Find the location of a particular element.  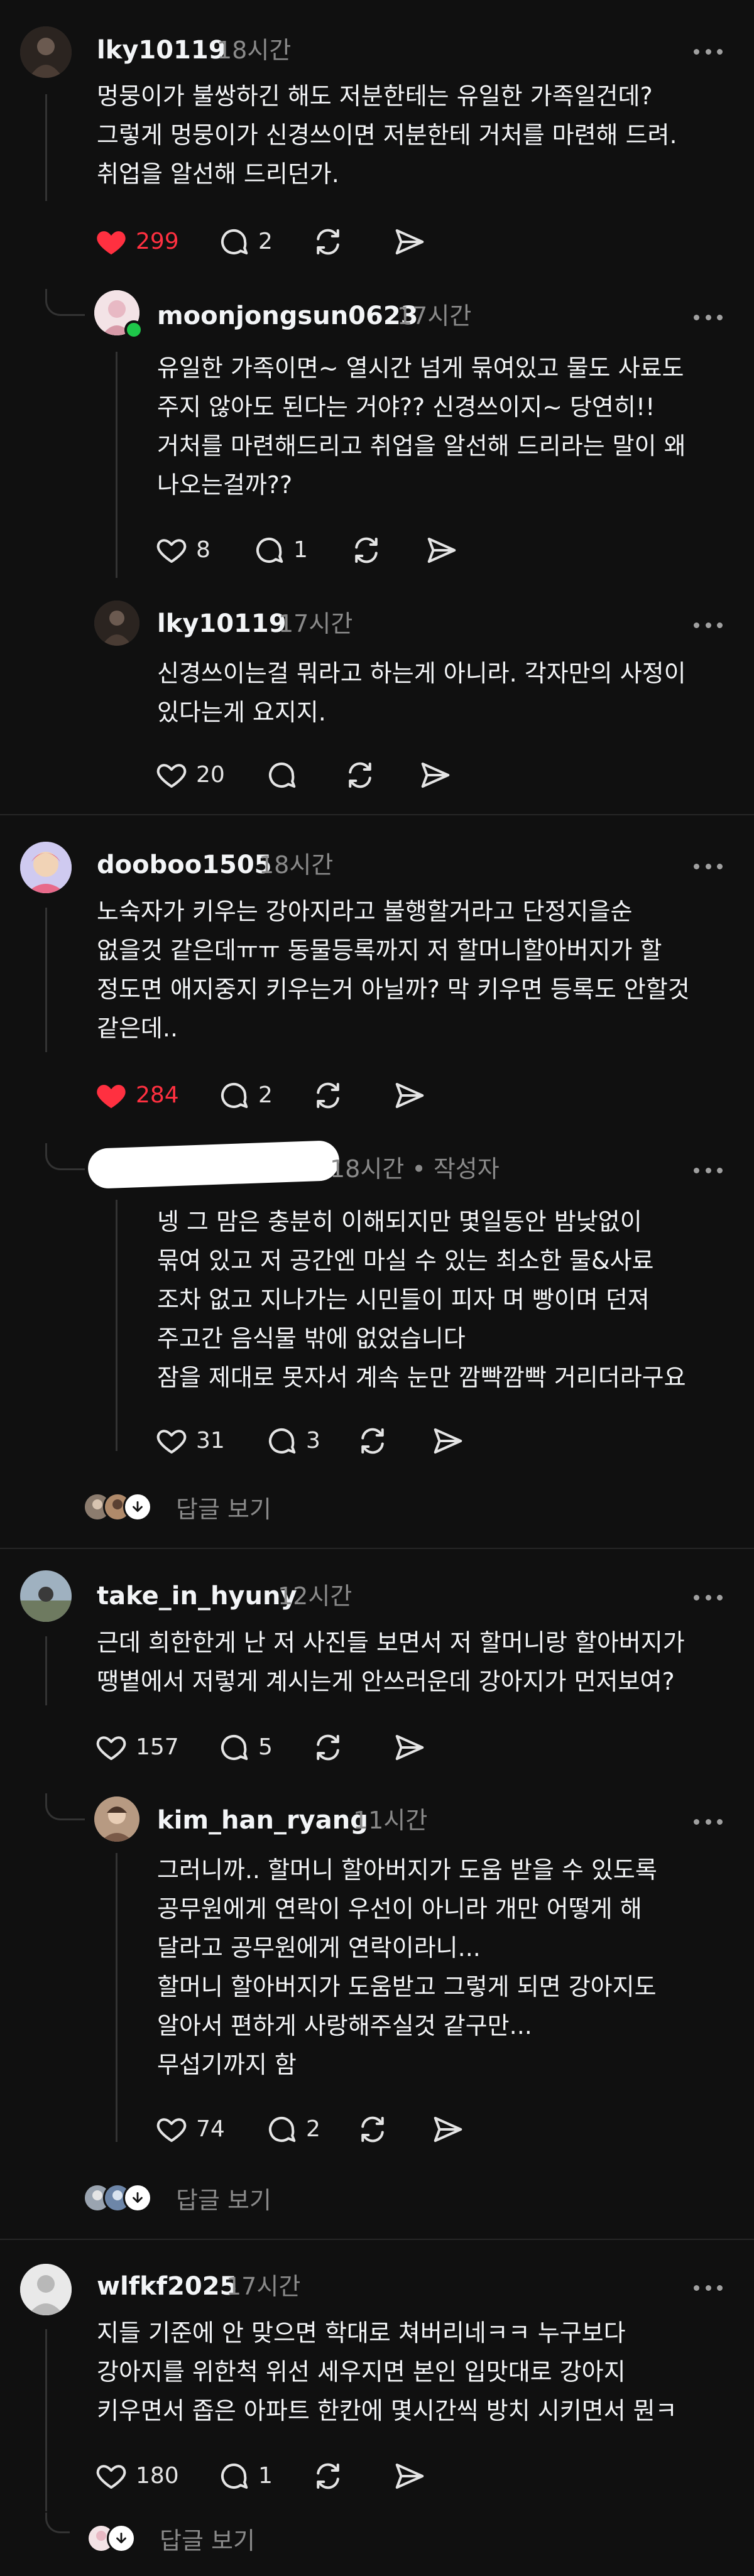

like-button: 180 is located at coordinates (136, 2476).